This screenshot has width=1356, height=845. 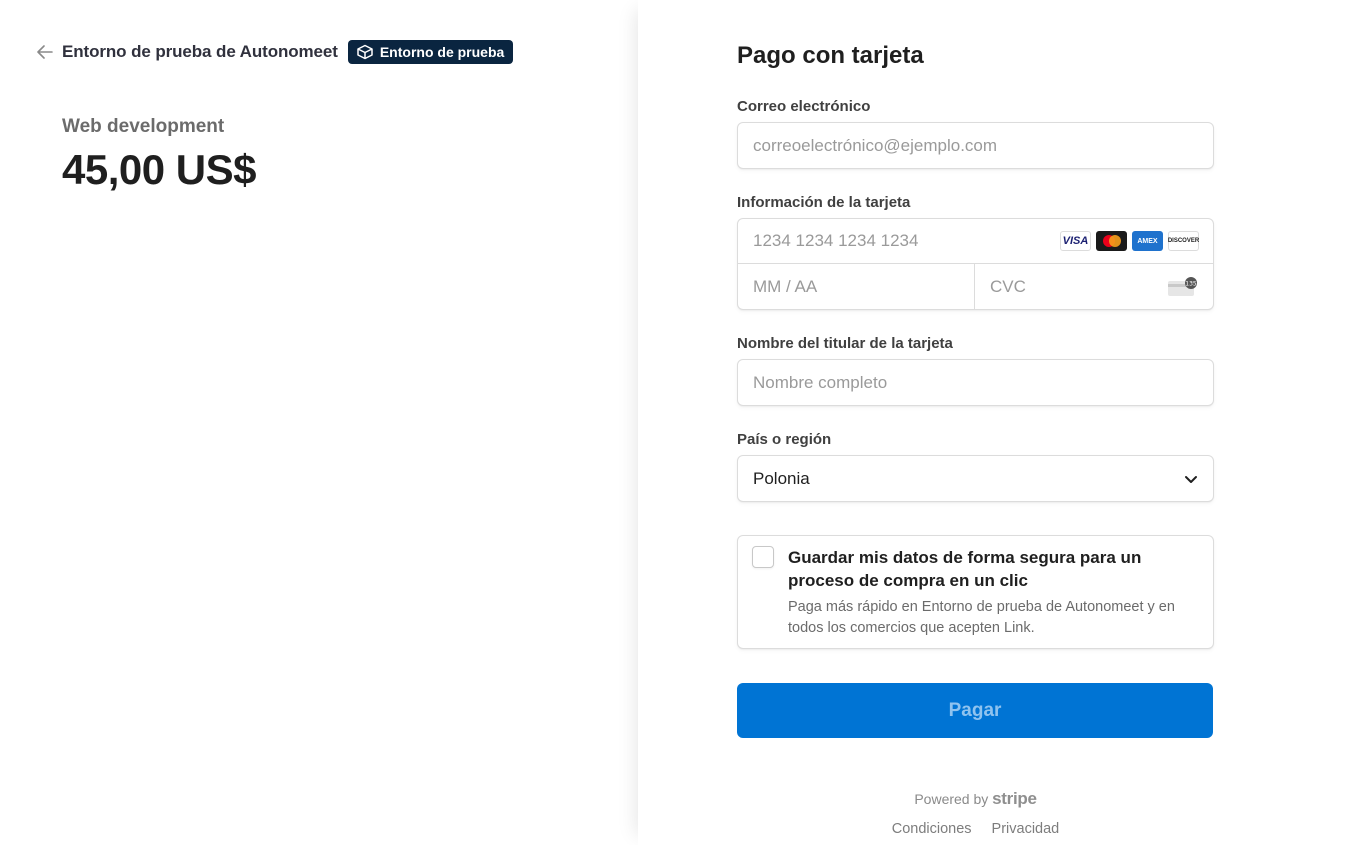 What do you see at coordinates (1129, 241) in the screenshot?
I see `card-brands: VISA AMEX DISCOVER` at bounding box center [1129, 241].